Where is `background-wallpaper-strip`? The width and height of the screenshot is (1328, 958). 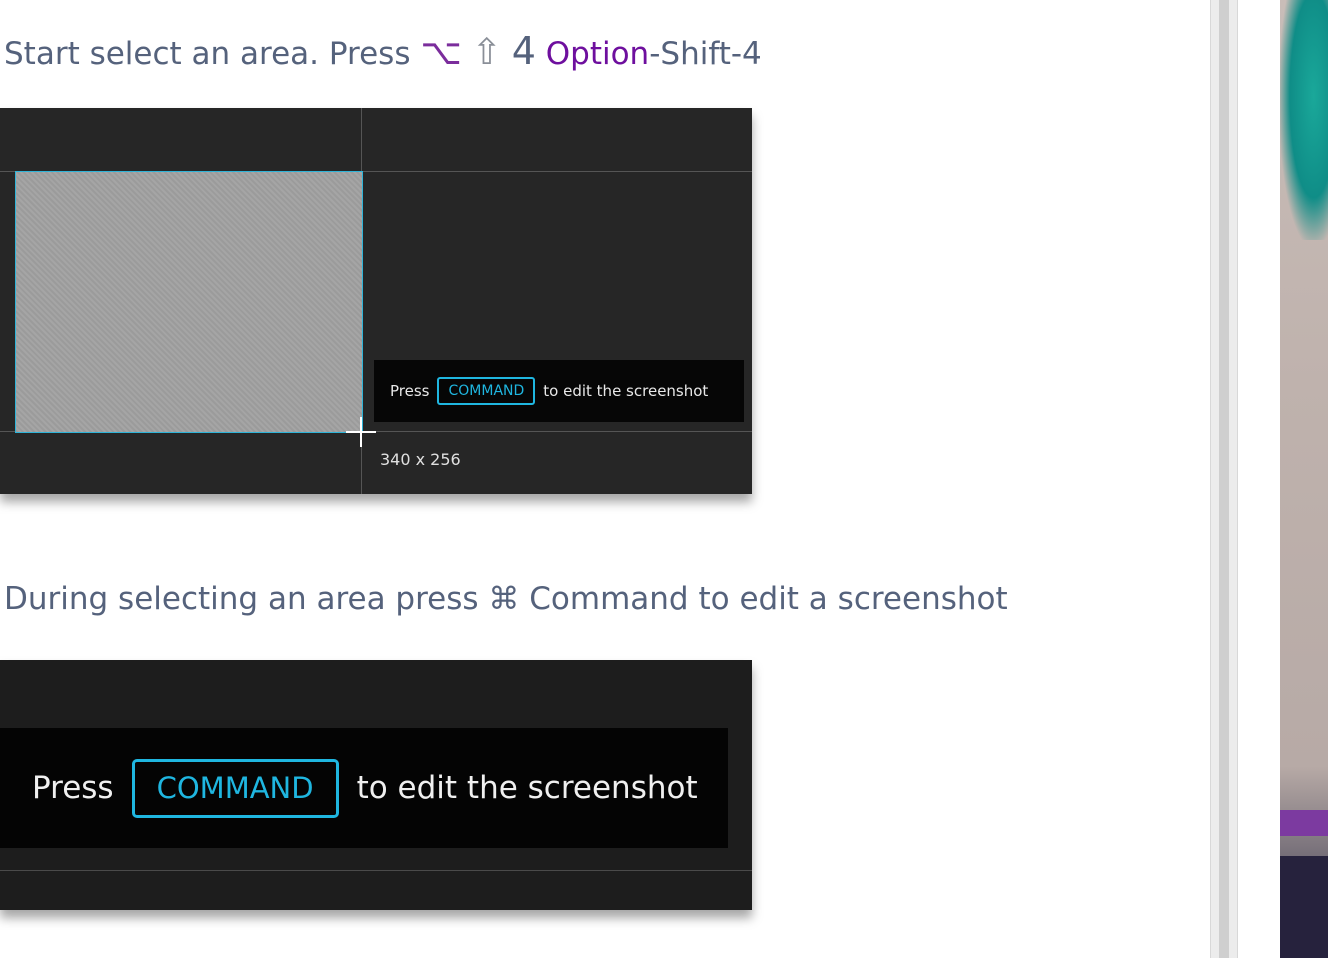 background-wallpaper-strip is located at coordinates (1304, 479).